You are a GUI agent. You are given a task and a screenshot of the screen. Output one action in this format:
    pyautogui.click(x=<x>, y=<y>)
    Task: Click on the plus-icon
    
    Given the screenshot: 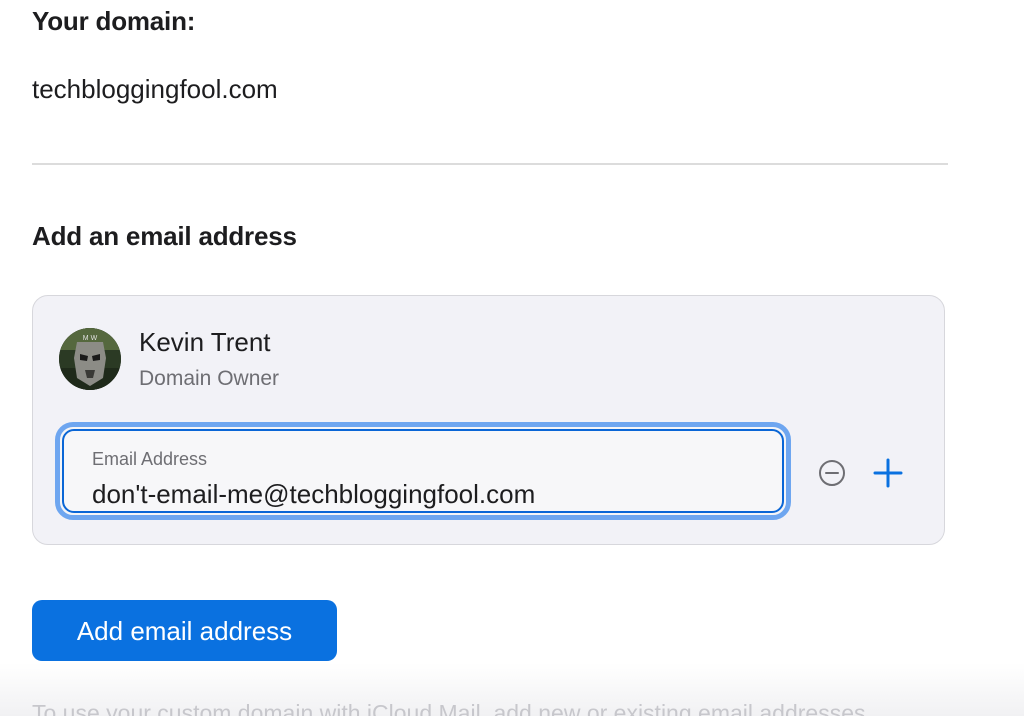 What is the action you would take?
    pyautogui.click(x=888, y=473)
    